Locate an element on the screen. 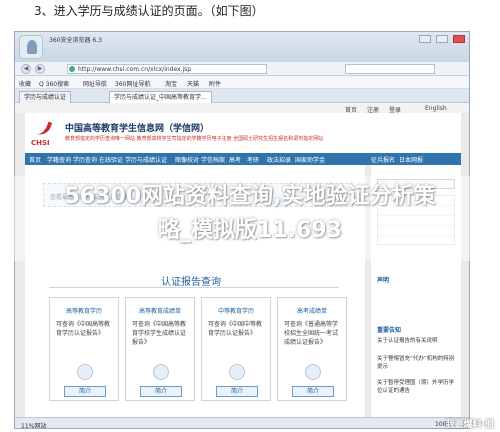 The image size is (500, 432). top-links: 首页 注册 登录 English is located at coordinates (242, 108).